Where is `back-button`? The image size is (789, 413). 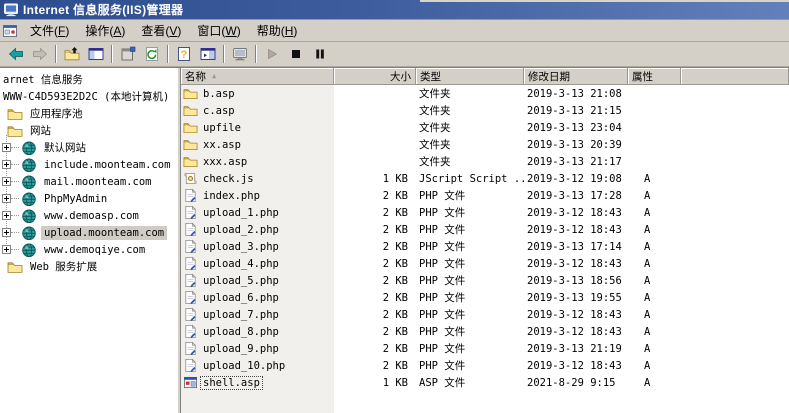 back-button is located at coordinates (16, 54).